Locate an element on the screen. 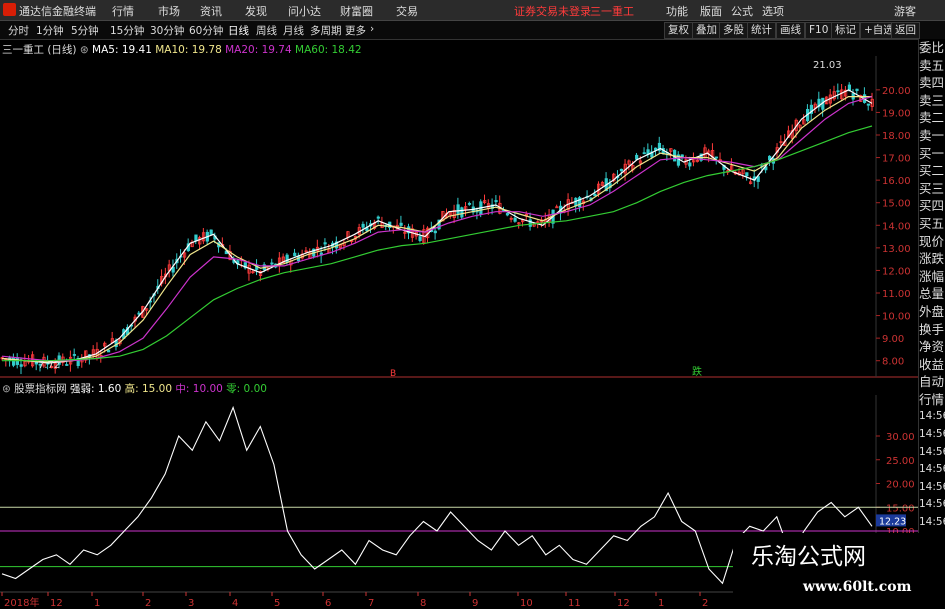 This screenshot has height=609, width=945. quote-field-5: 卖一 is located at coordinates (932, 135).